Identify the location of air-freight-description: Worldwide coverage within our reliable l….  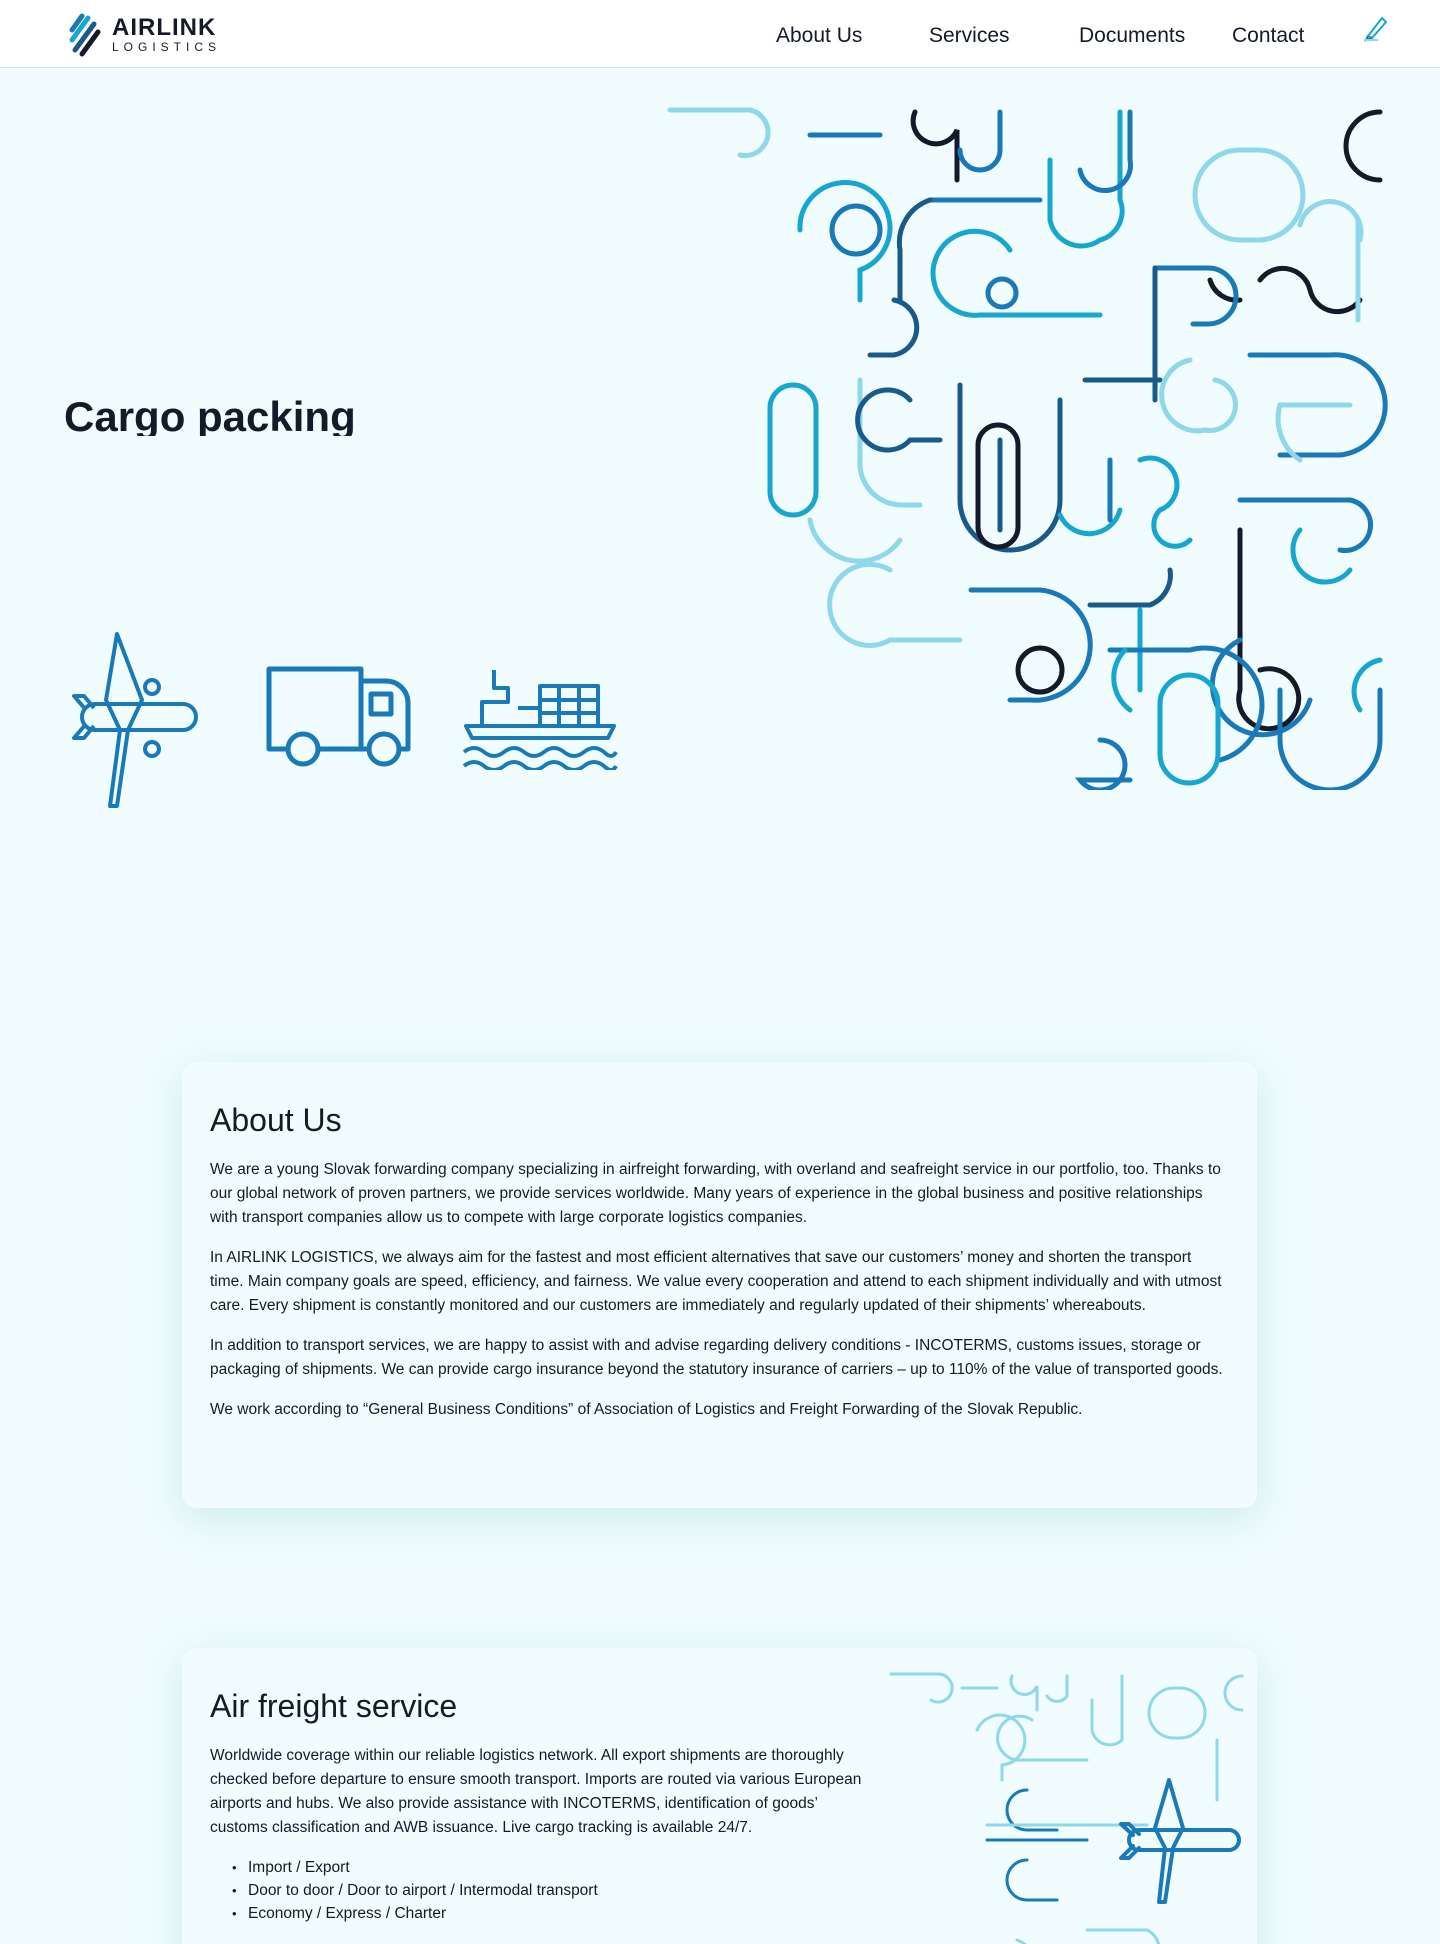
(536, 1791).